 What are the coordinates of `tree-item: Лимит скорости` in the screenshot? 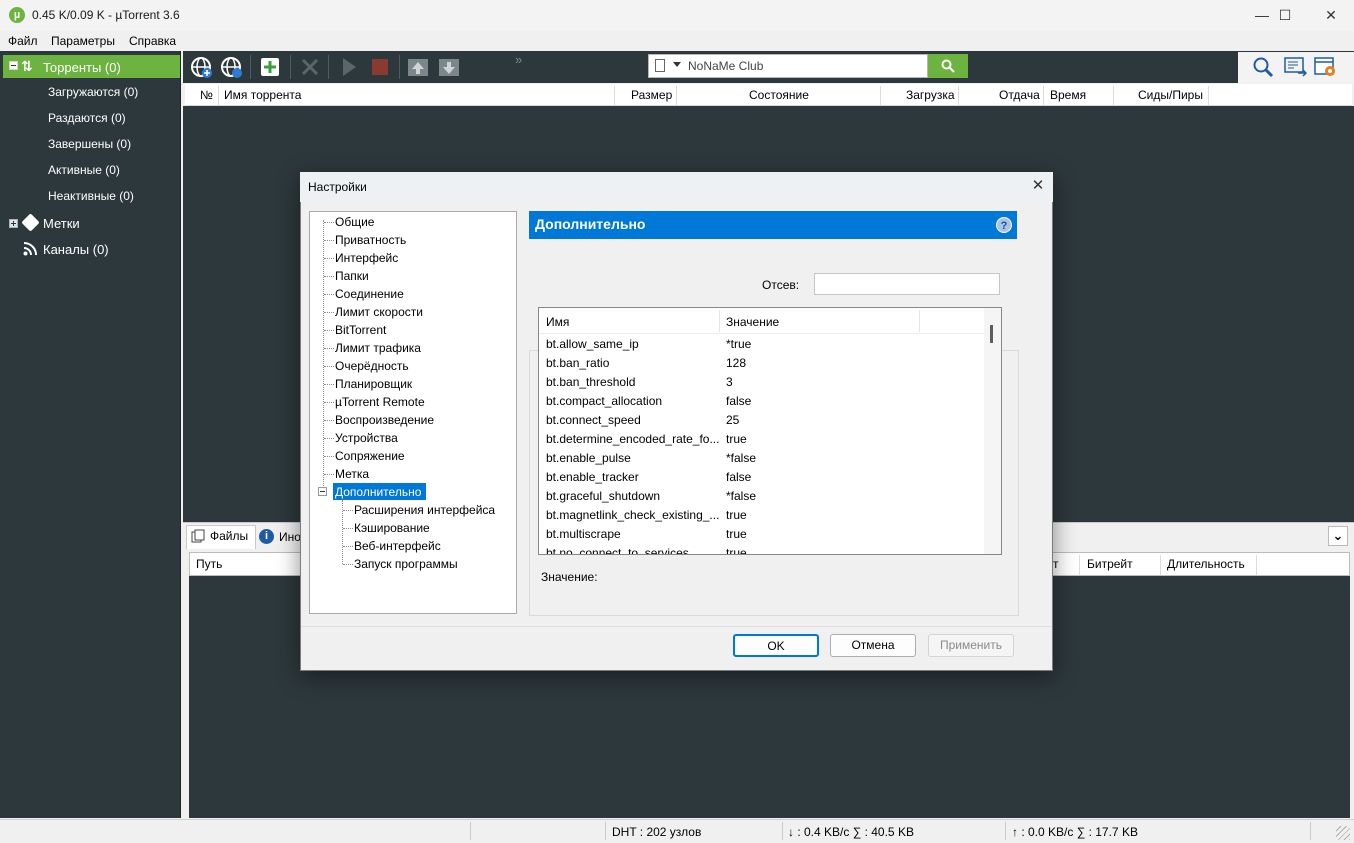 It's located at (379, 312).